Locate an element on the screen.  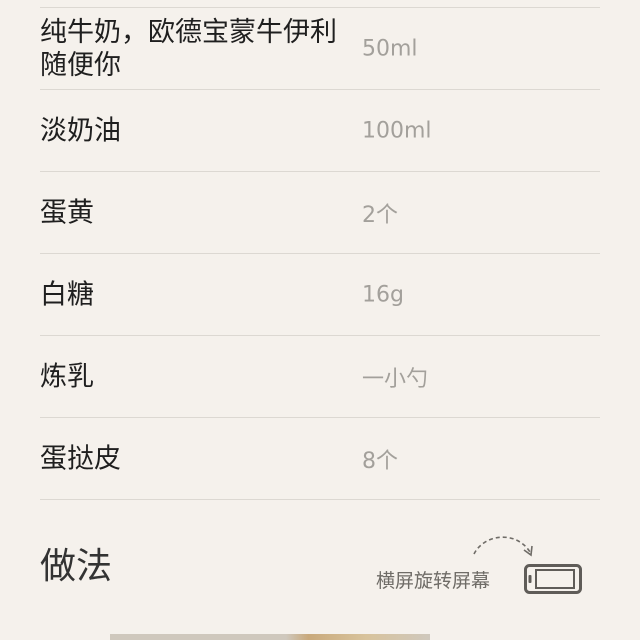
rotate-screen-icon is located at coordinates (553, 579).